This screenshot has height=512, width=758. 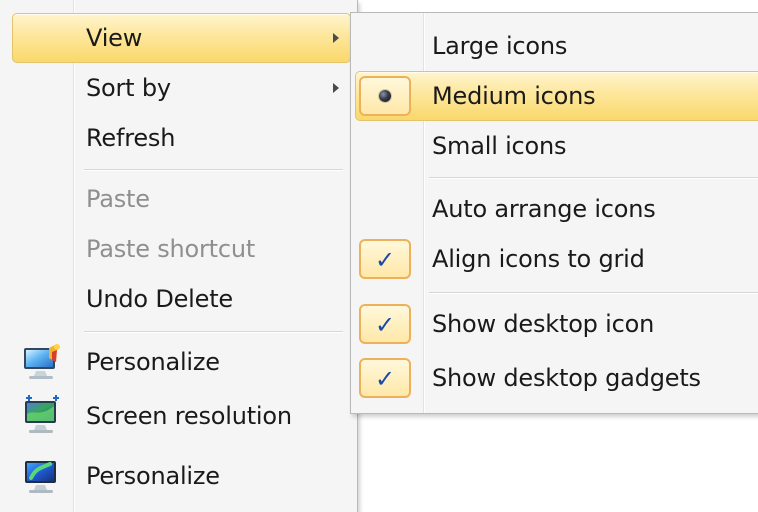 I want to click on submenu-item-show-desktop-icon-label: Show desktop icon, so click(x=543, y=324).